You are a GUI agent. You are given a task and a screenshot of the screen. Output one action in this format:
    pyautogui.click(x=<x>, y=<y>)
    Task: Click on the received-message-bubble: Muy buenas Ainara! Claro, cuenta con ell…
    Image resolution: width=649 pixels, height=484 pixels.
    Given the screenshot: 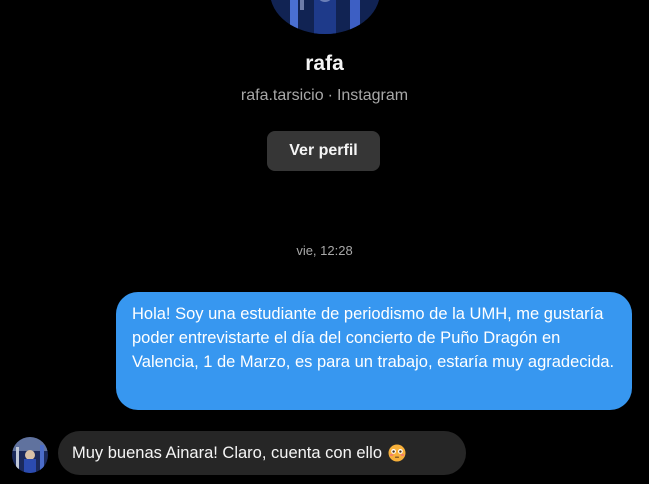 What is the action you would take?
    pyautogui.click(x=262, y=453)
    